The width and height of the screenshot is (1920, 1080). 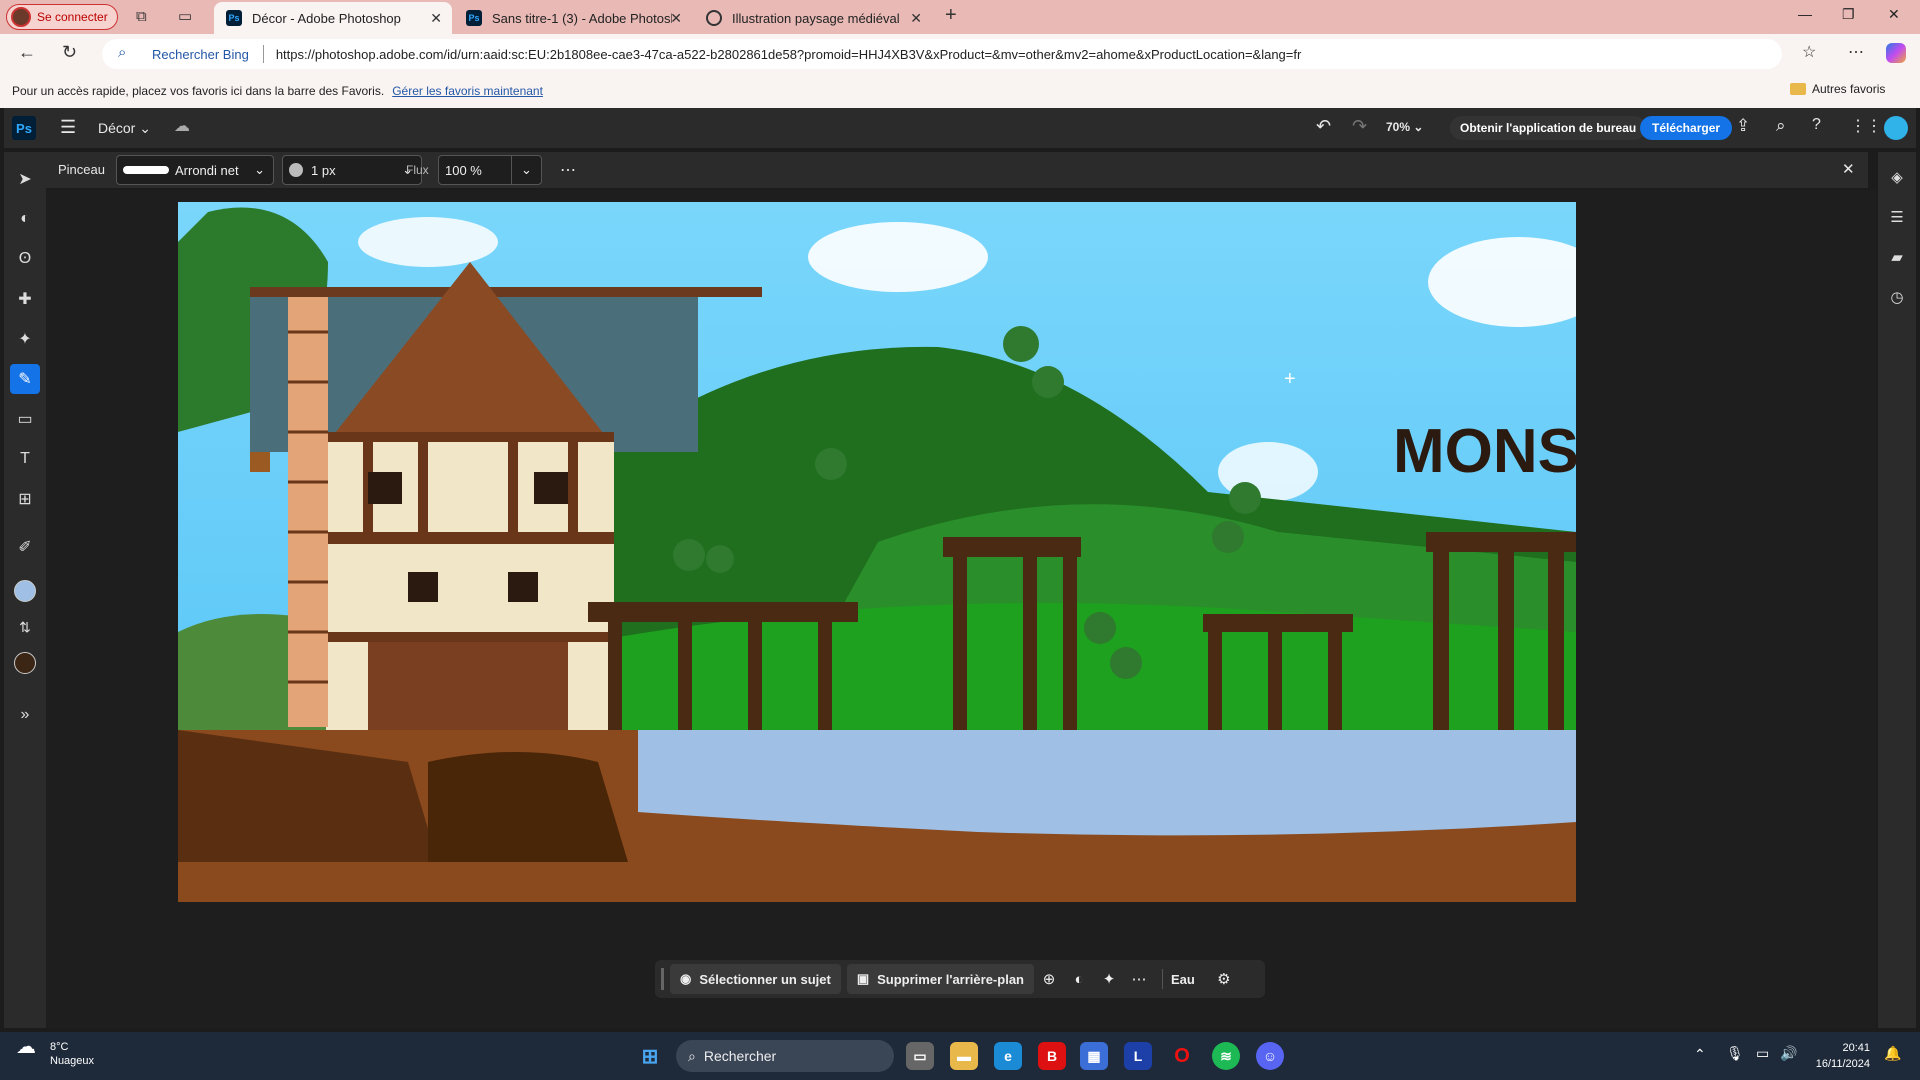 I want to click on add-image-icon: ⊞, so click(x=25, y=499).